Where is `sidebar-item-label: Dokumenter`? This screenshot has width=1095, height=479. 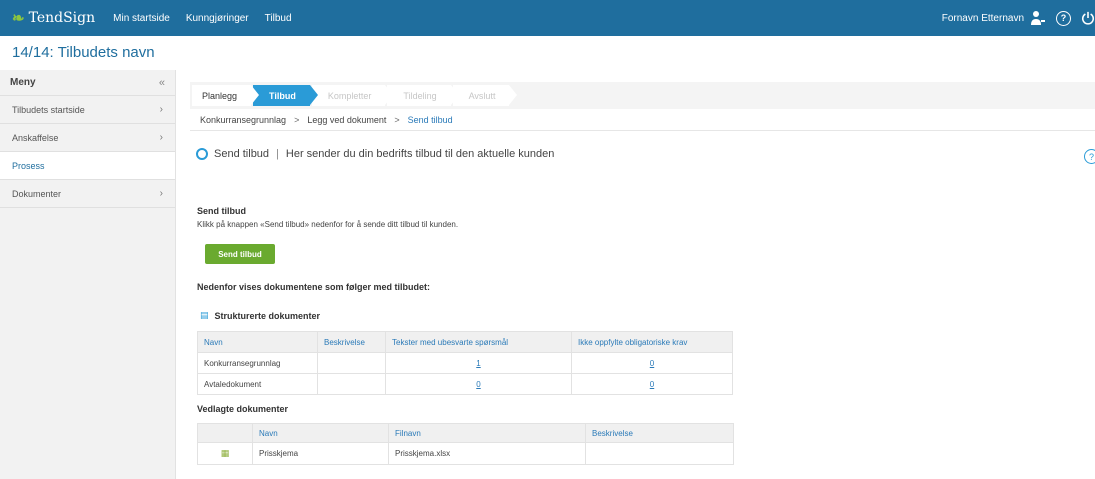 sidebar-item-label: Dokumenter is located at coordinates (37, 193).